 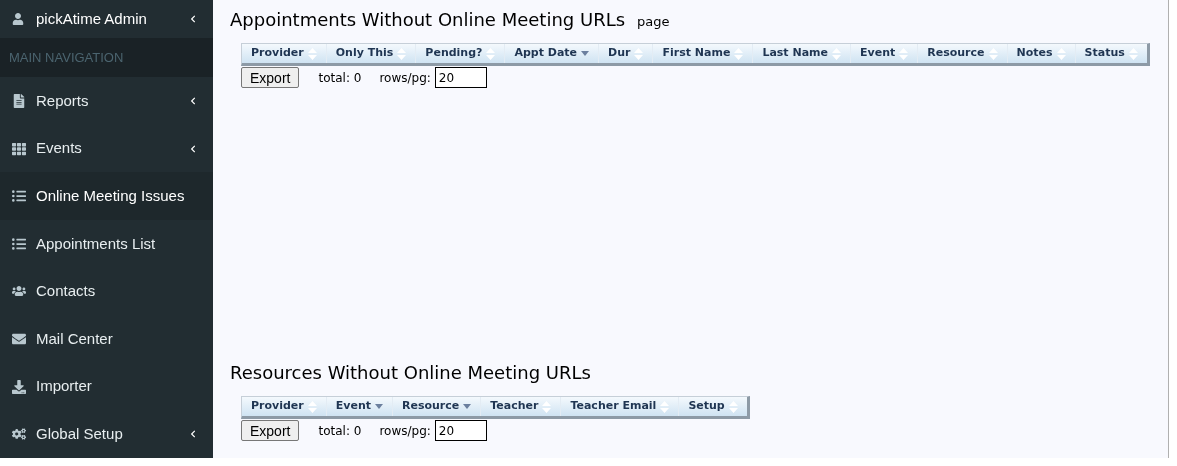 What do you see at coordinates (19, 434) in the screenshot?
I see `gears-icon` at bounding box center [19, 434].